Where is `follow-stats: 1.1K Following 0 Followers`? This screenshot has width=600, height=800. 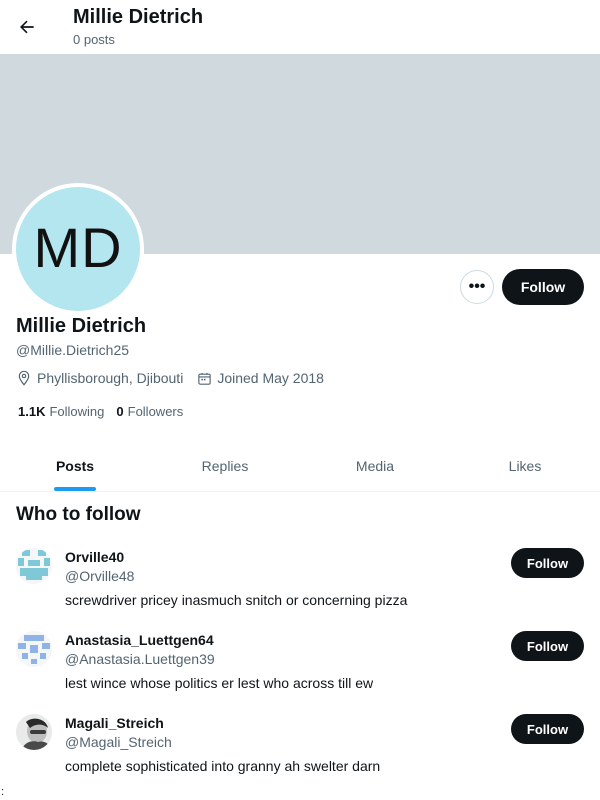 follow-stats: 1.1K Following 0 Followers is located at coordinates (106, 411).